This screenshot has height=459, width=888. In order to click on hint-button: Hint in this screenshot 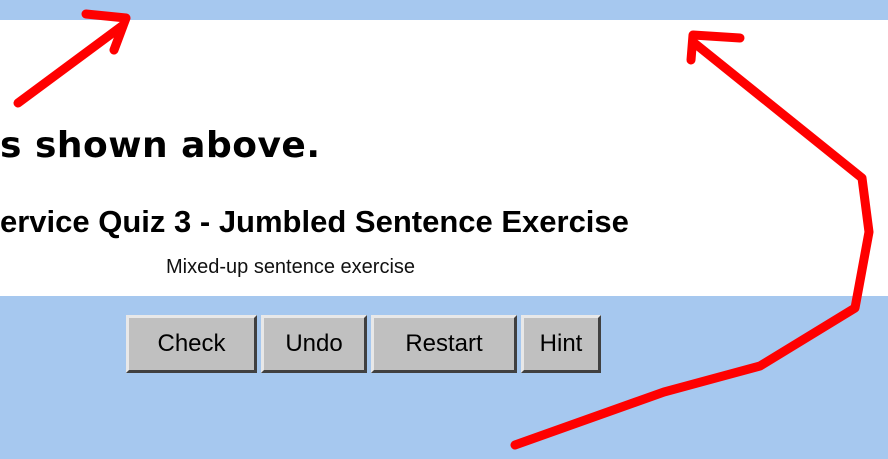, I will do `click(561, 344)`.